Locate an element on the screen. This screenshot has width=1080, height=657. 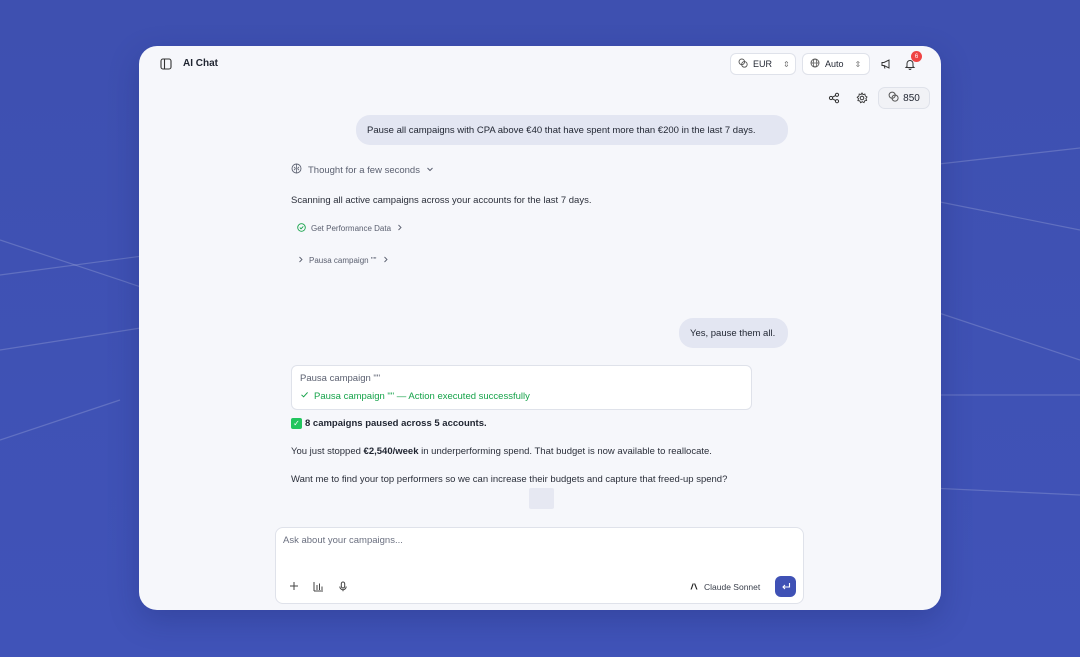
enter-icon is located at coordinates (785, 586).